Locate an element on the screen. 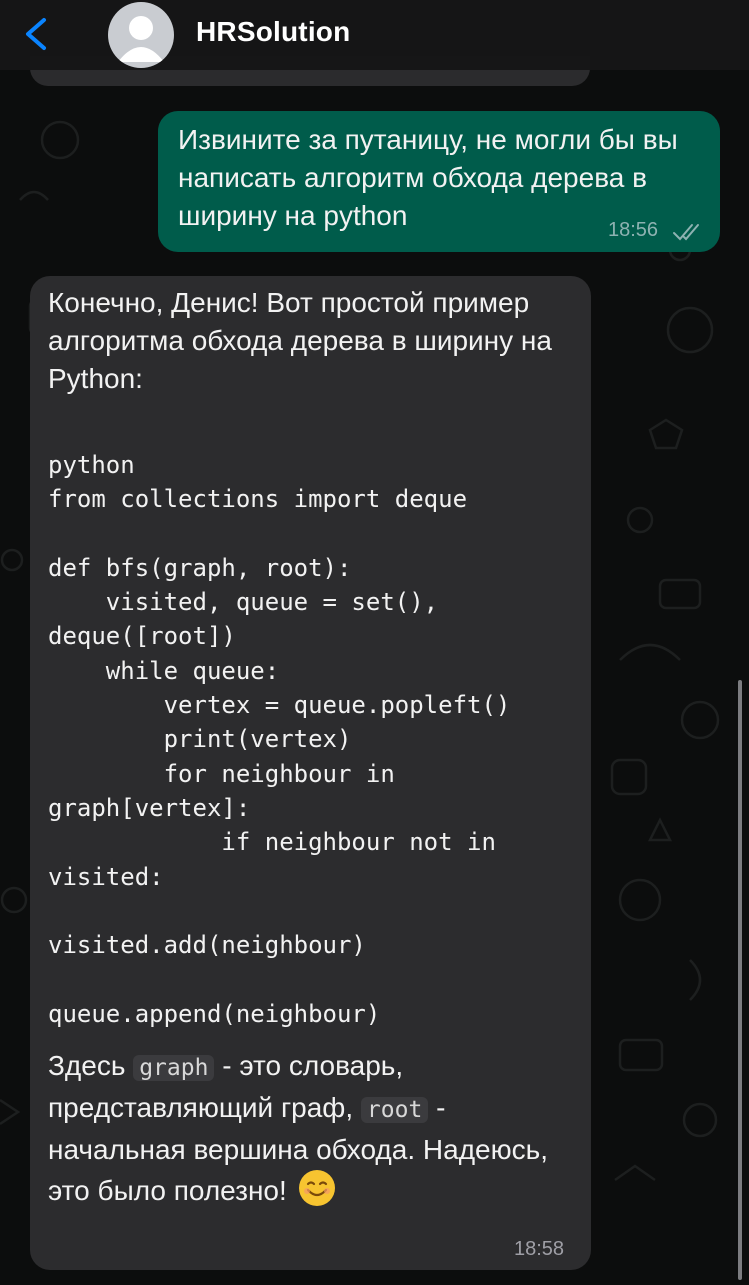 The image size is (749, 1285). default-avatar-icon is located at coordinates (141, 39).